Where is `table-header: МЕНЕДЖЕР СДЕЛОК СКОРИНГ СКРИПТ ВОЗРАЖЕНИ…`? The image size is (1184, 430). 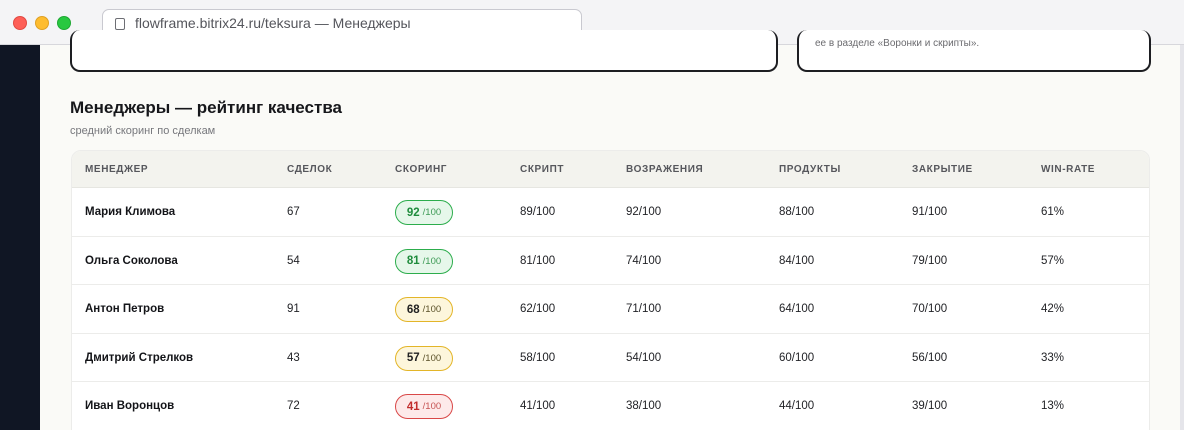
table-header: МЕНЕДЖЕР СДЕЛОК СКОРИНГ СКРИПТ ВОЗРАЖЕНИ… is located at coordinates (610, 169).